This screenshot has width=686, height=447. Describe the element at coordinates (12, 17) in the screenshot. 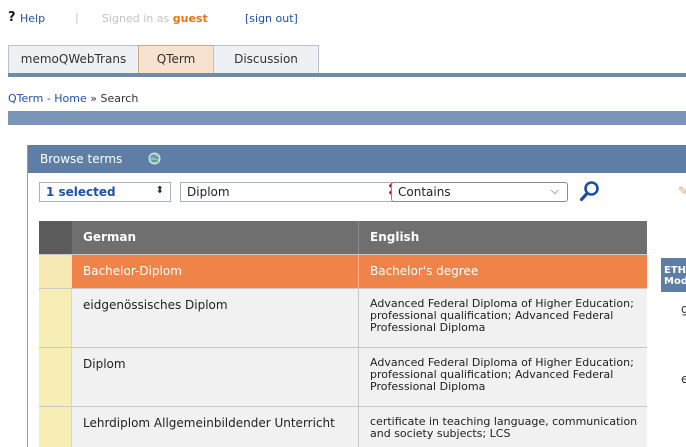

I see `help-icon: ?` at that location.